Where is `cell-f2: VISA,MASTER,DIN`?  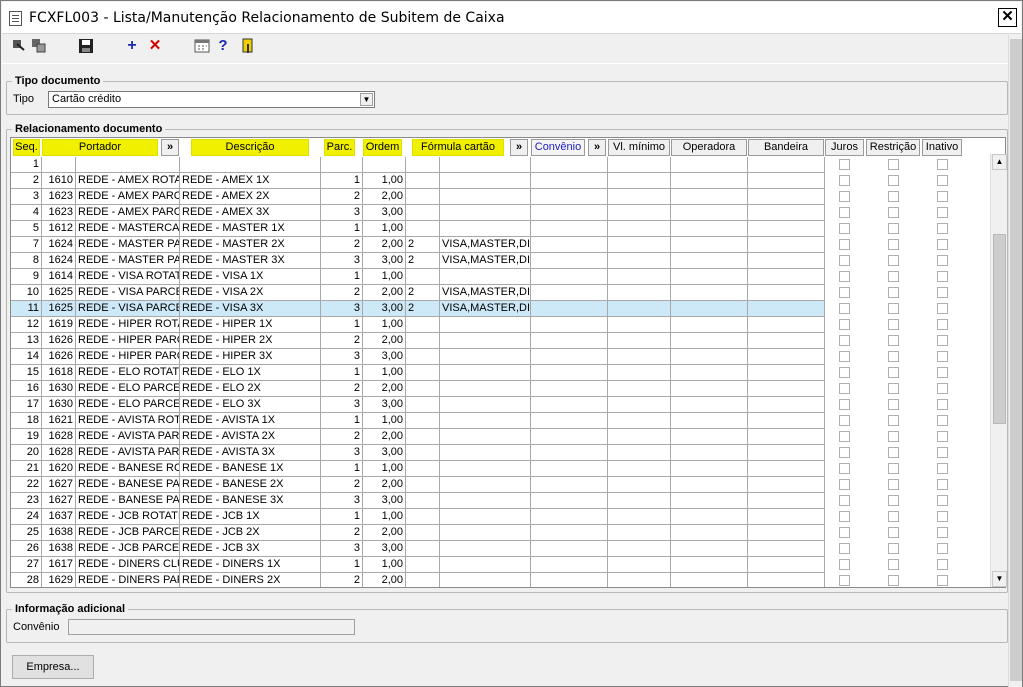 cell-f2: VISA,MASTER,DIN is located at coordinates (485, 261).